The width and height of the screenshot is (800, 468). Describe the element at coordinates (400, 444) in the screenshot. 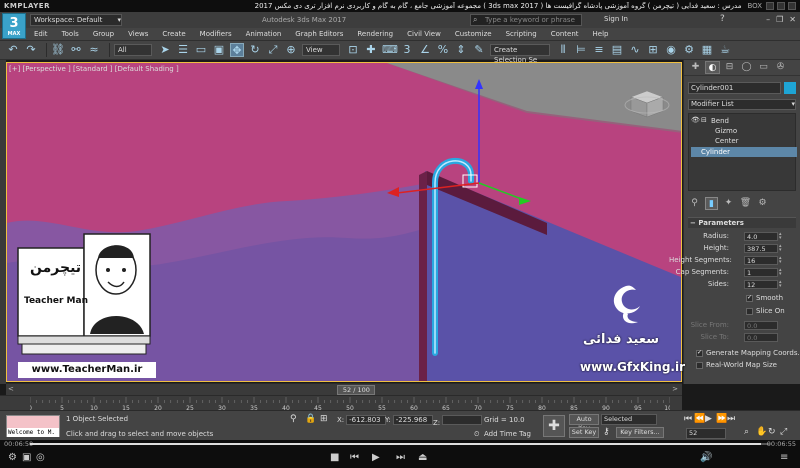

I see `player-seek-track` at that location.